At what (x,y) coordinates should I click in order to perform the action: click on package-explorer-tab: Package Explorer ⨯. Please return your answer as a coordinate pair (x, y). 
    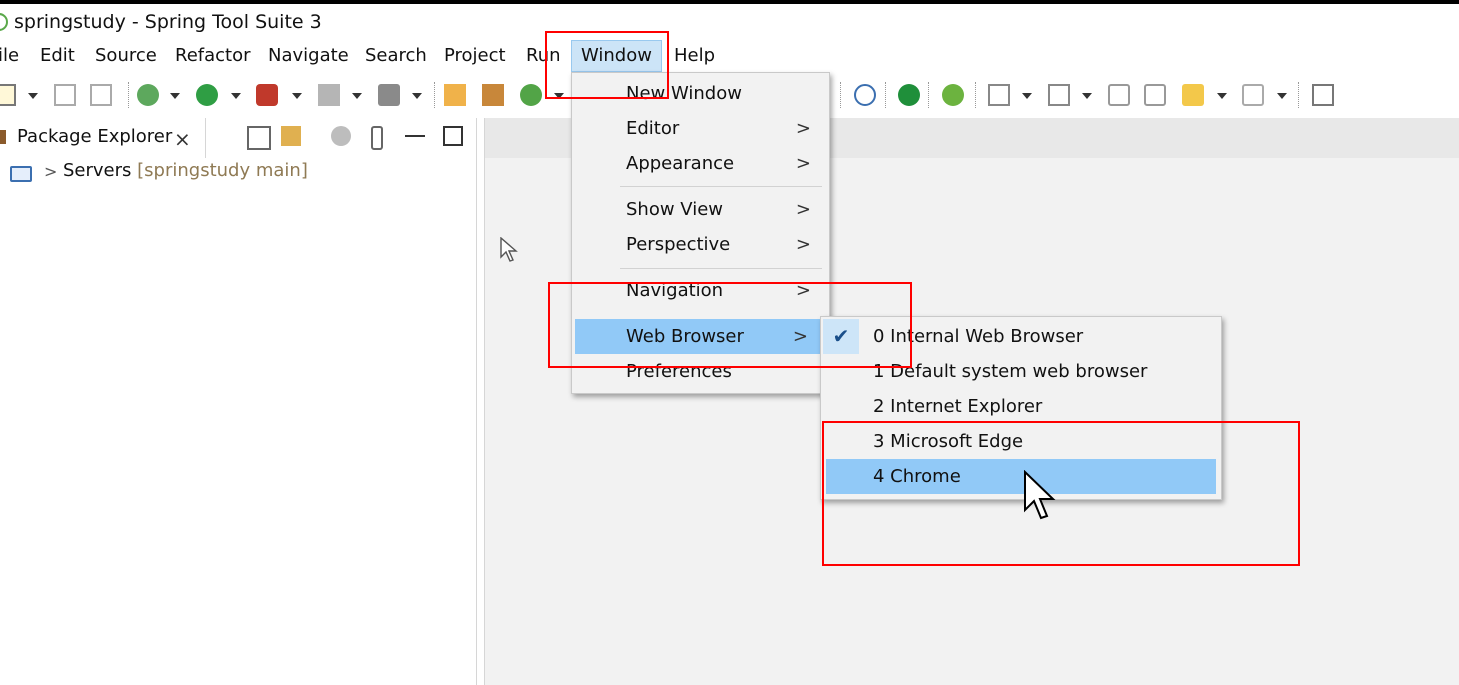
    Looking at the image, I should click on (103, 138).